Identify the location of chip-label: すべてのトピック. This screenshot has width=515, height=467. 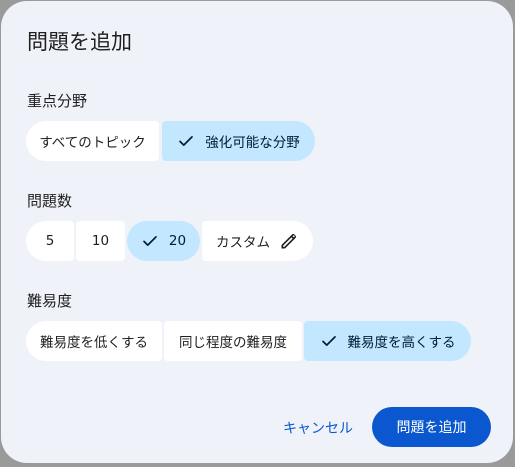
(92, 143).